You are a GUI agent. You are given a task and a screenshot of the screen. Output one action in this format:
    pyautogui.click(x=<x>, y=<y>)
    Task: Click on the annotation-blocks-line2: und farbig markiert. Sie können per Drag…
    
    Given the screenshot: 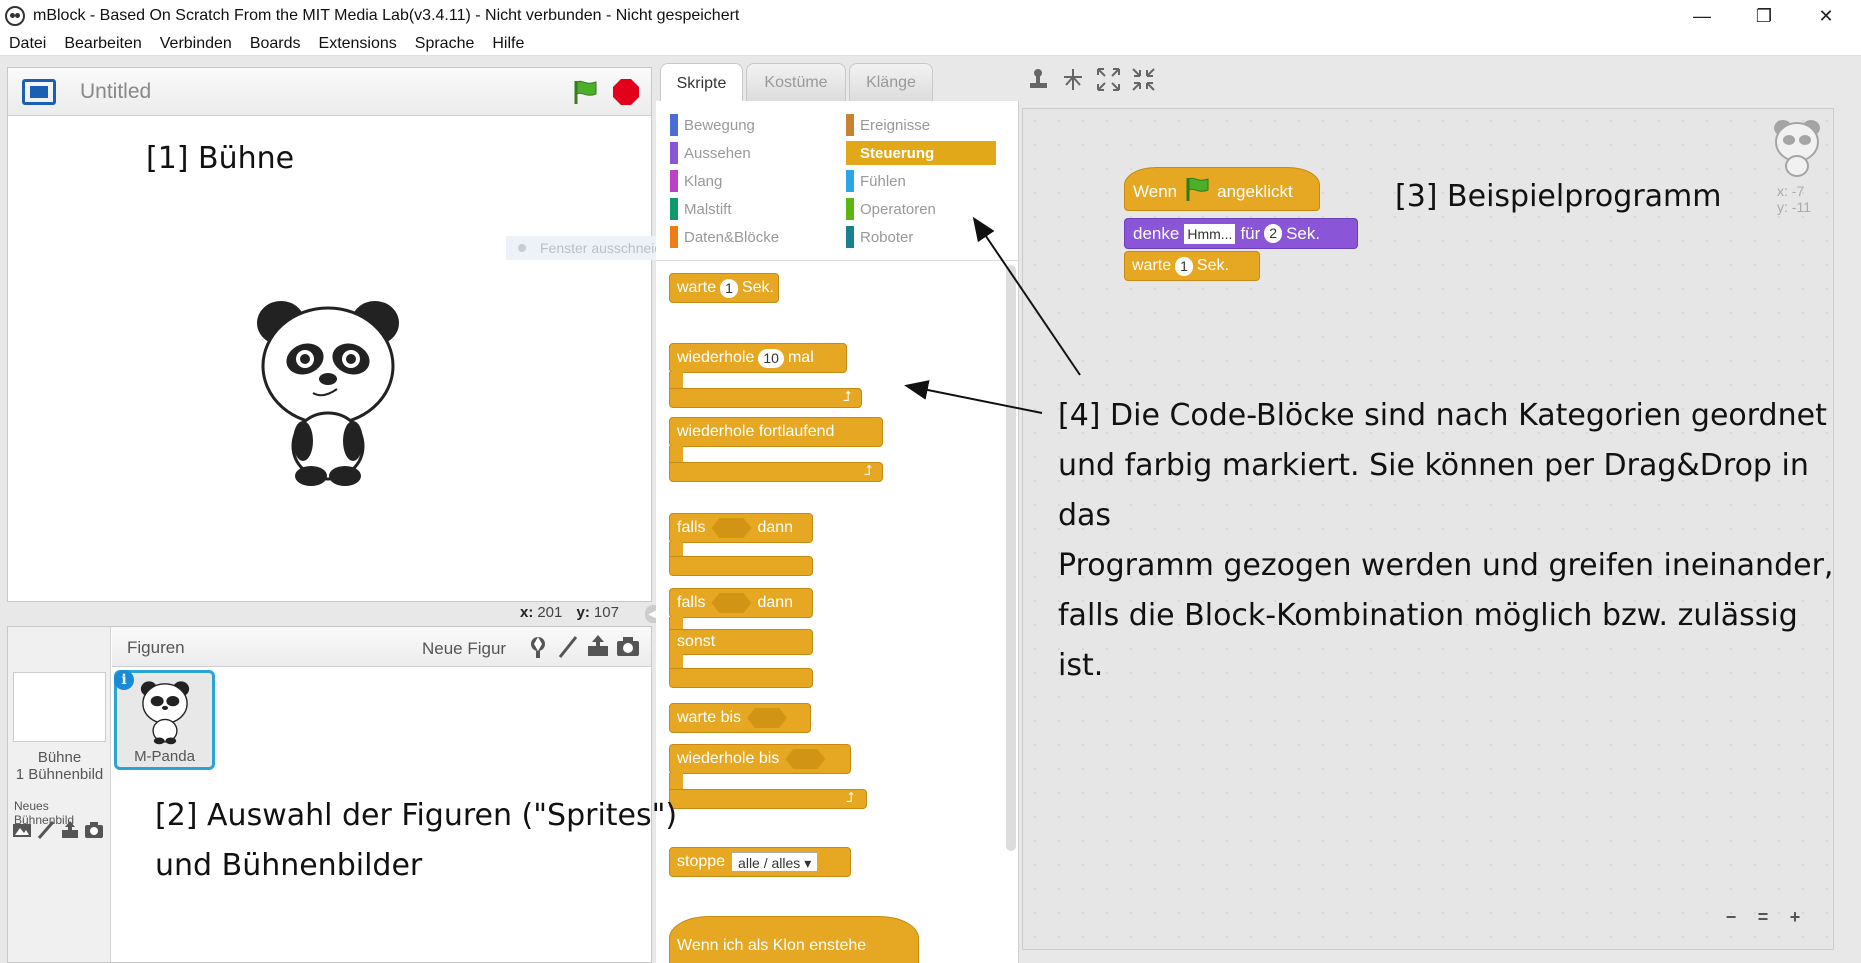 What is the action you would take?
    pyautogui.click(x=1433, y=490)
    